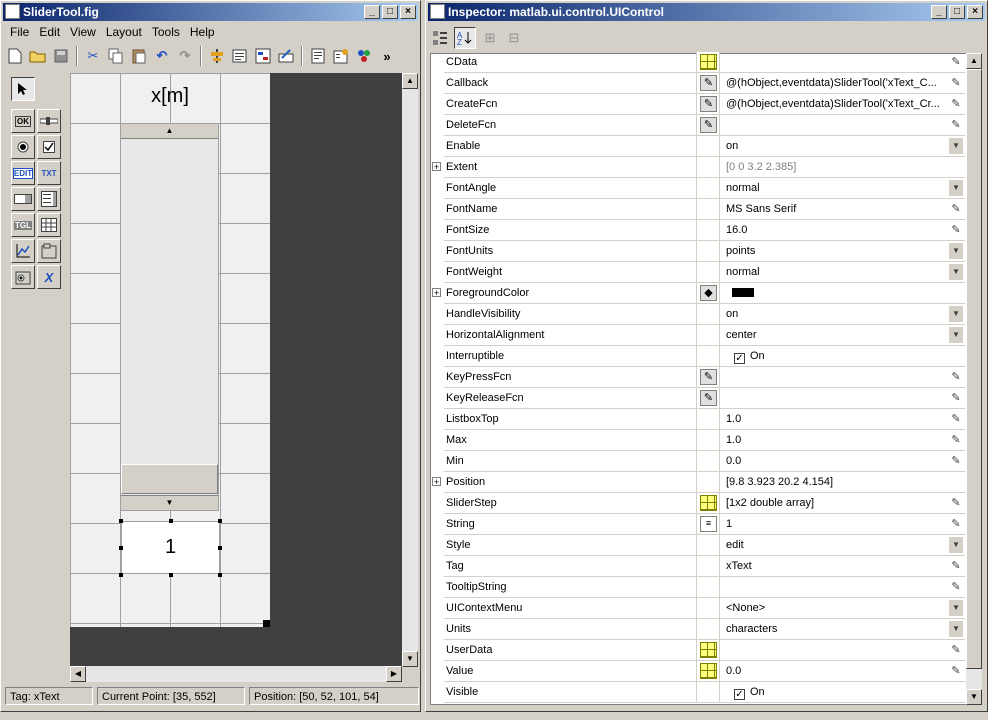 The height and width of the screenshot is (720, 988). I want to click on slider-up-arrow: ▲, so click(169, 131).